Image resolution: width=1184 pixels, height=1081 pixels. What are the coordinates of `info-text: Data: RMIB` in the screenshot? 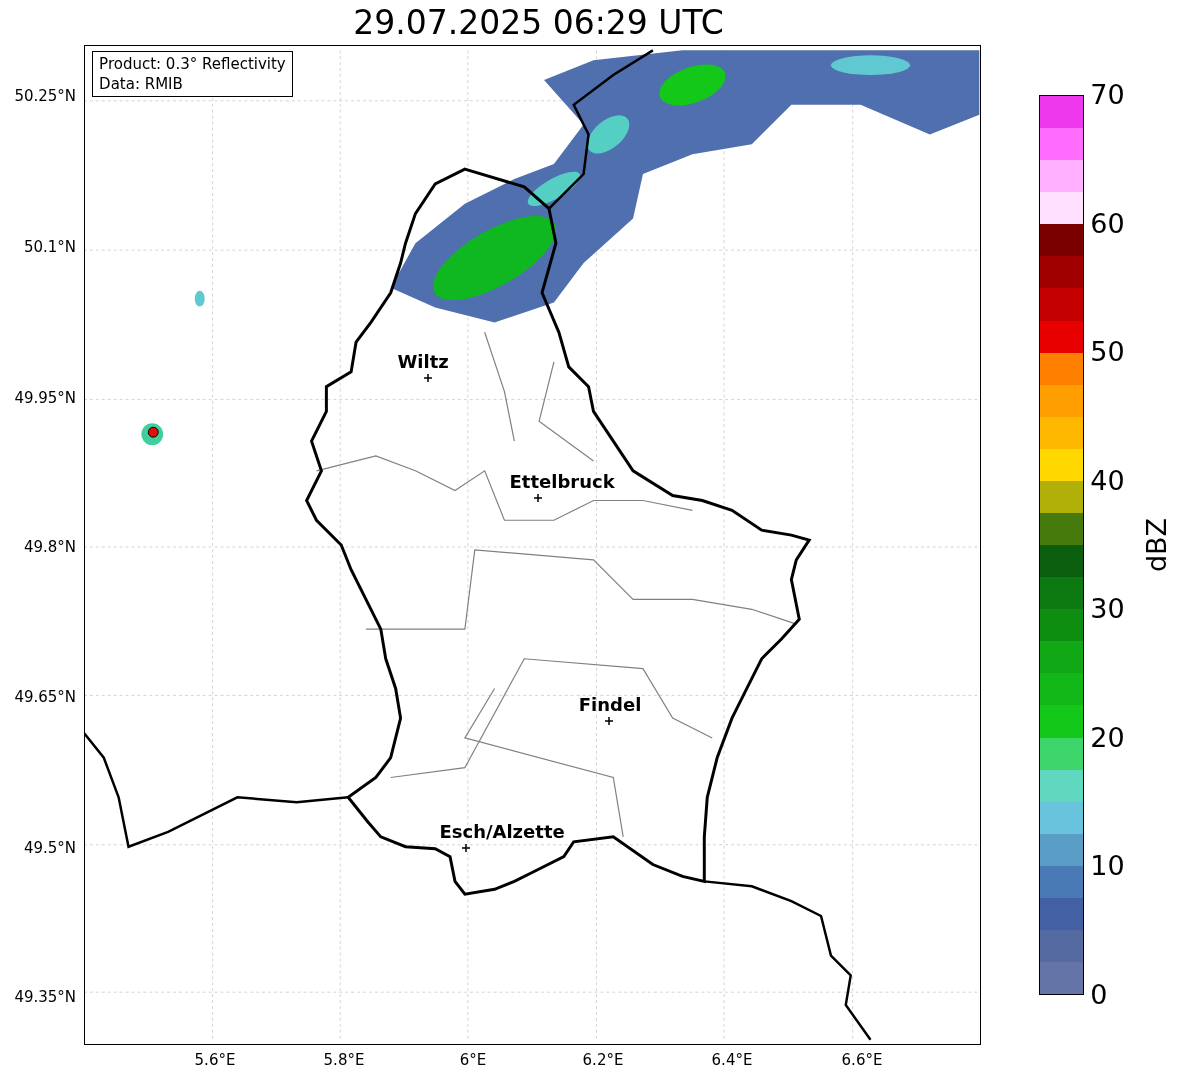 It's located at (141, 84).